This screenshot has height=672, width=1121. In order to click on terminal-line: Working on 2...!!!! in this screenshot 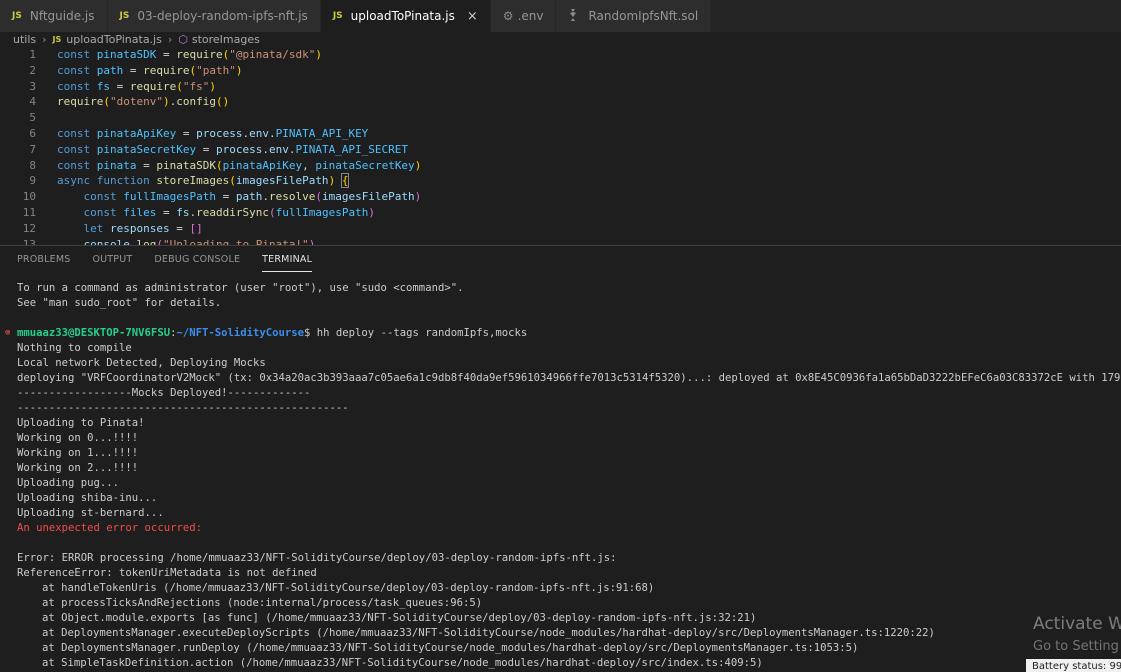, I will do `click(78, 468)`.